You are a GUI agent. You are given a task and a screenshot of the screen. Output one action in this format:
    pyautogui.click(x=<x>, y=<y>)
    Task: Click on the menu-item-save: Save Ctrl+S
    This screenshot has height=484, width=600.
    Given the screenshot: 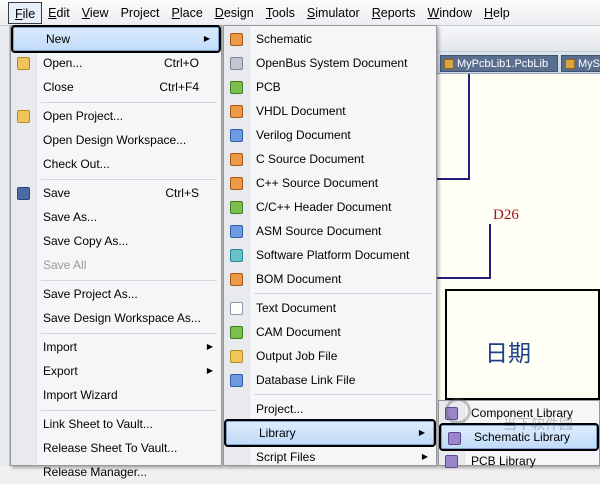 What is the action you would take?
    pyautogui.click(x=116, y=193)
    